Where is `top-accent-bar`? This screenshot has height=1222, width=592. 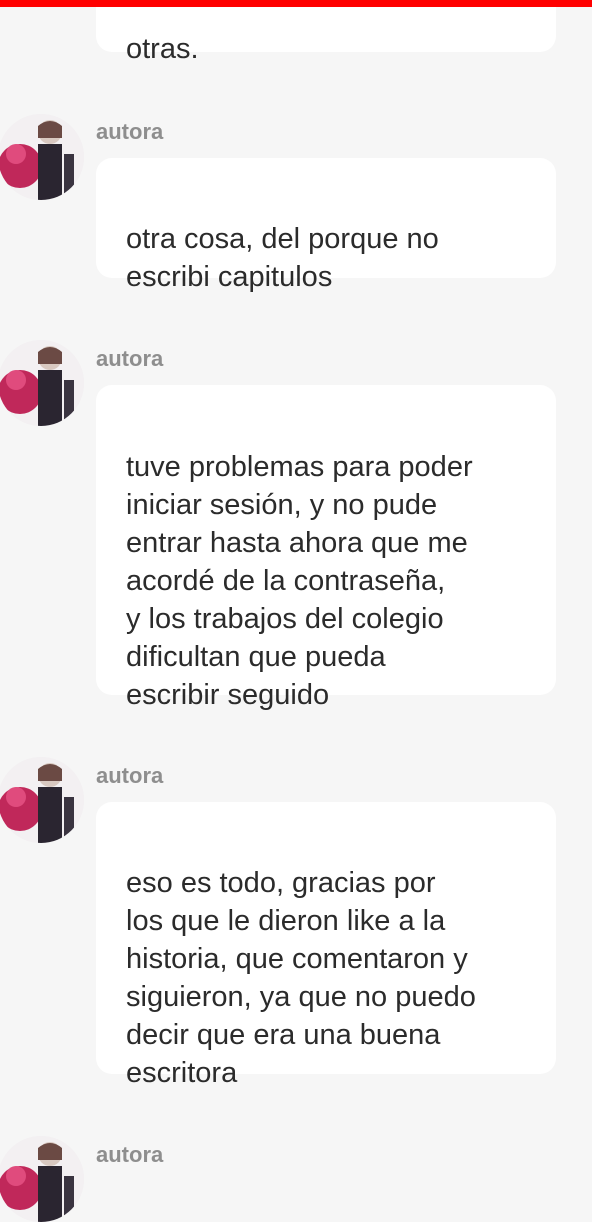
top-accent-bar is located at coordinates (296, 3).